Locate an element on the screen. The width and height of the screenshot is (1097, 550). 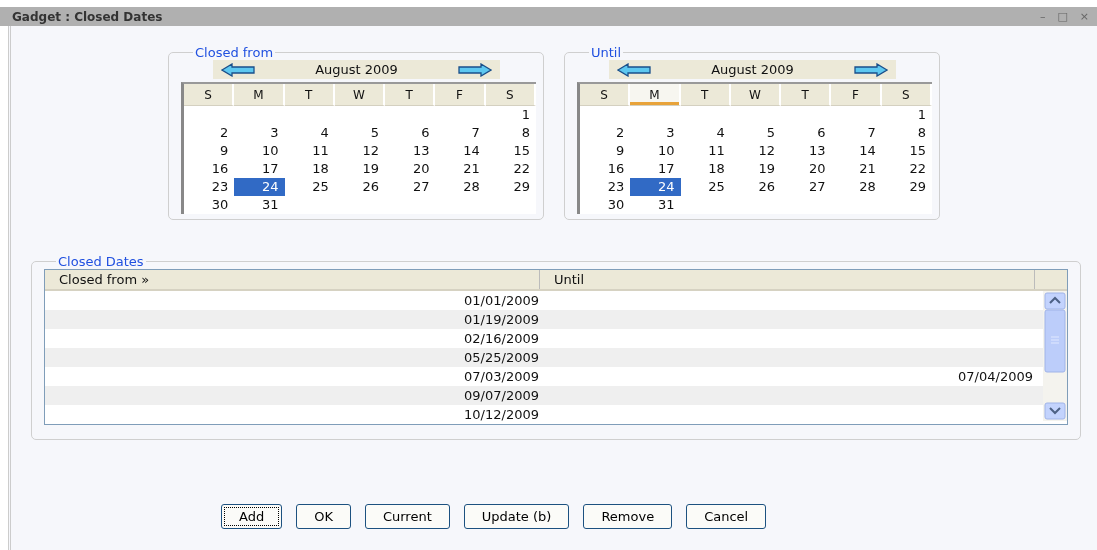
scrollbar is located at coordinates (1055, 356).